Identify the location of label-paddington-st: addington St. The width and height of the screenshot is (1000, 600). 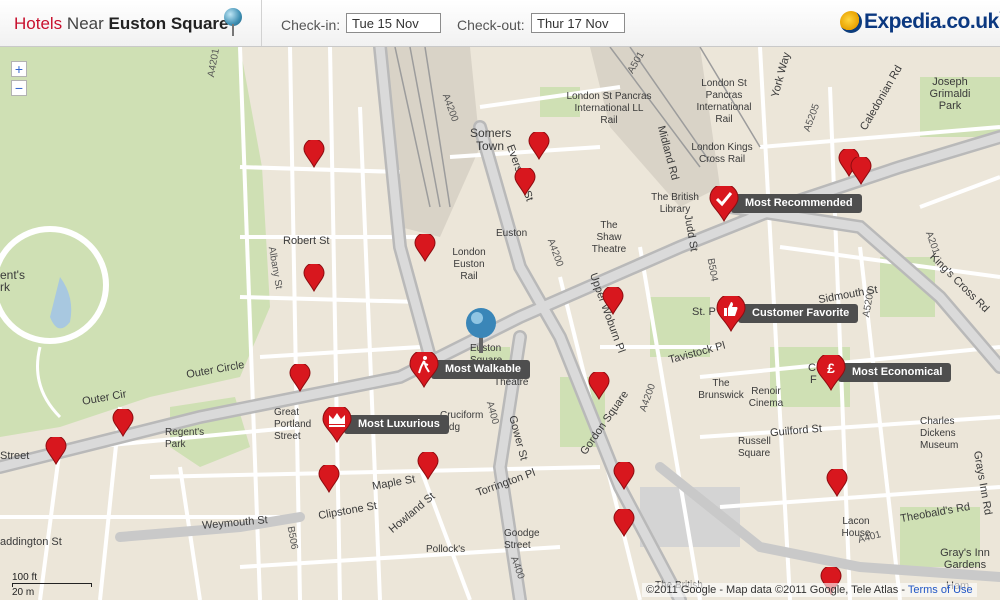
(31, 542).